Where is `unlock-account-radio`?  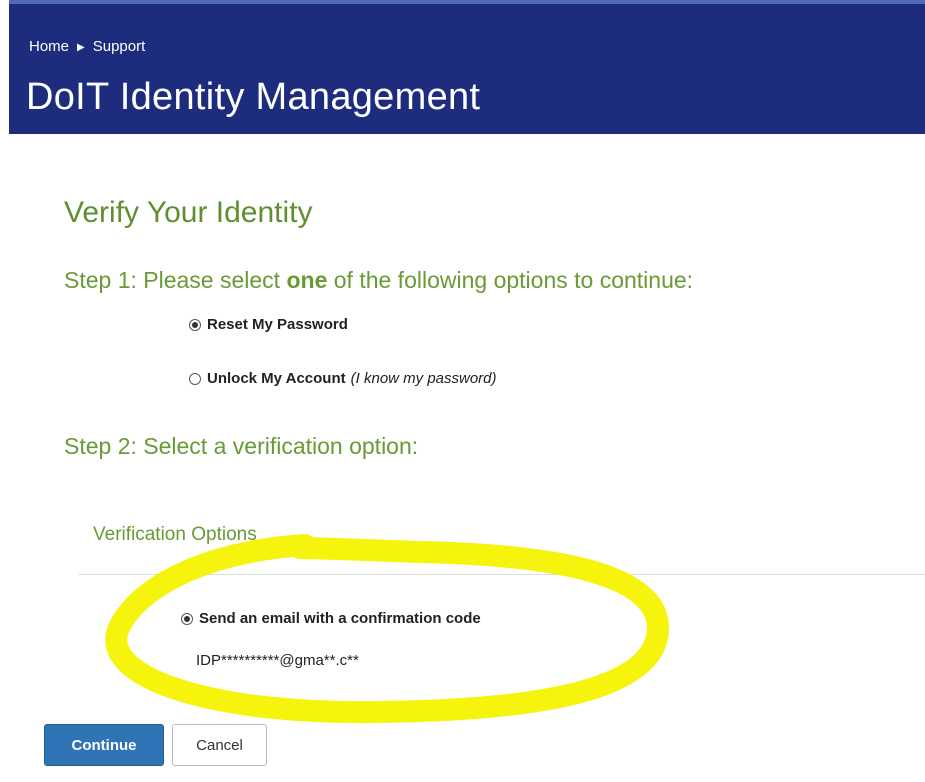
unlock-account-radio is located at coordinates (195, 378).